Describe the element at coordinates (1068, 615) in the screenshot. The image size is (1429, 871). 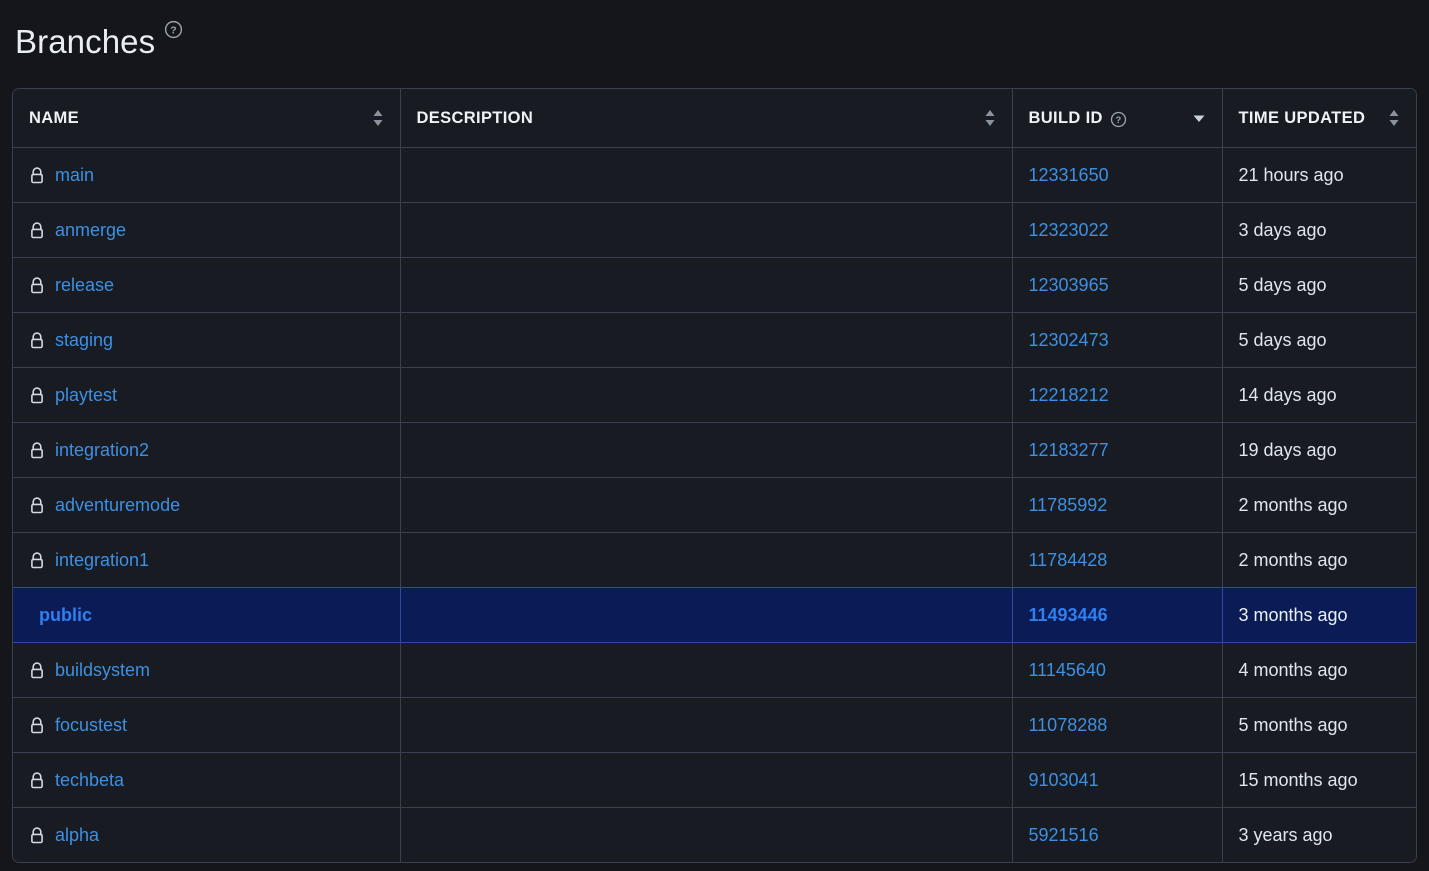
I see `build-id-link: 11493446` at that location.